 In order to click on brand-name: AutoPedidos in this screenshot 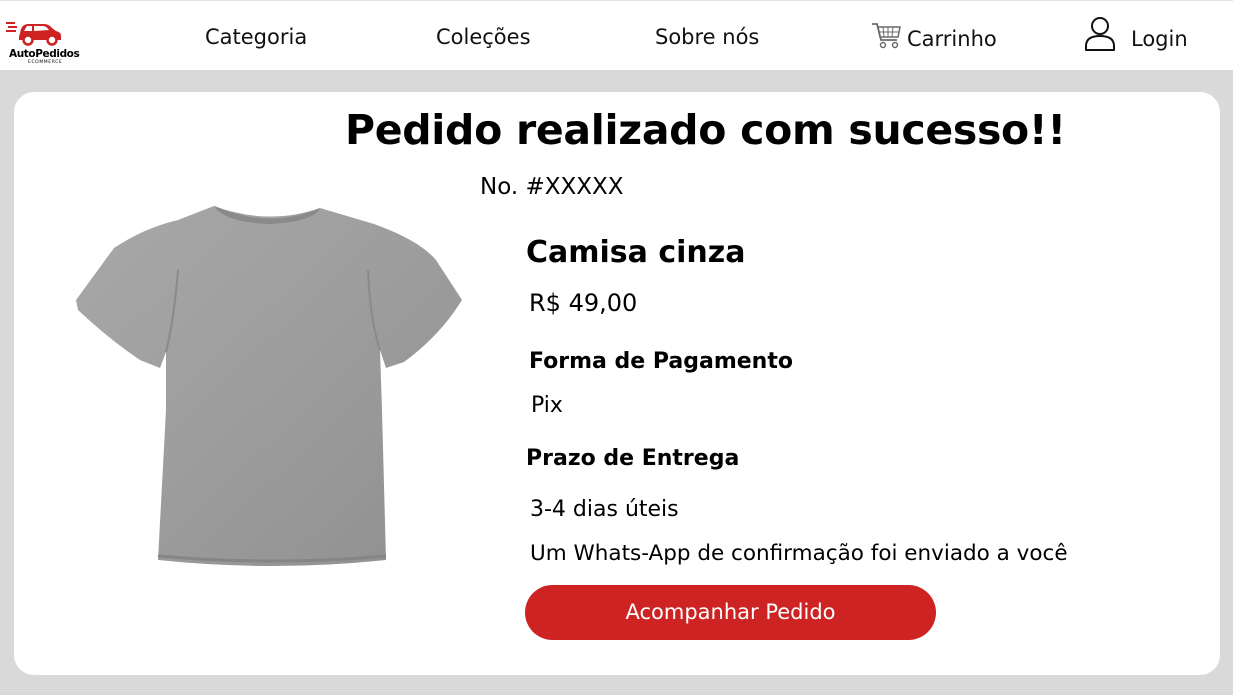, I will do `click(44, 54)`.